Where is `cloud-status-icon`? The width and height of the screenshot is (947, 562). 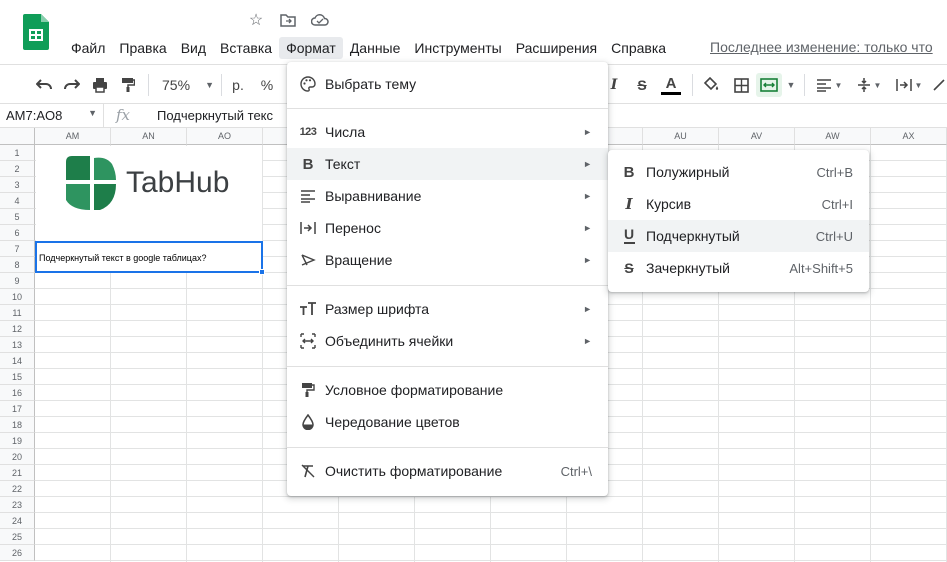 cloud-status-icon is located at coordinates (320, 20).